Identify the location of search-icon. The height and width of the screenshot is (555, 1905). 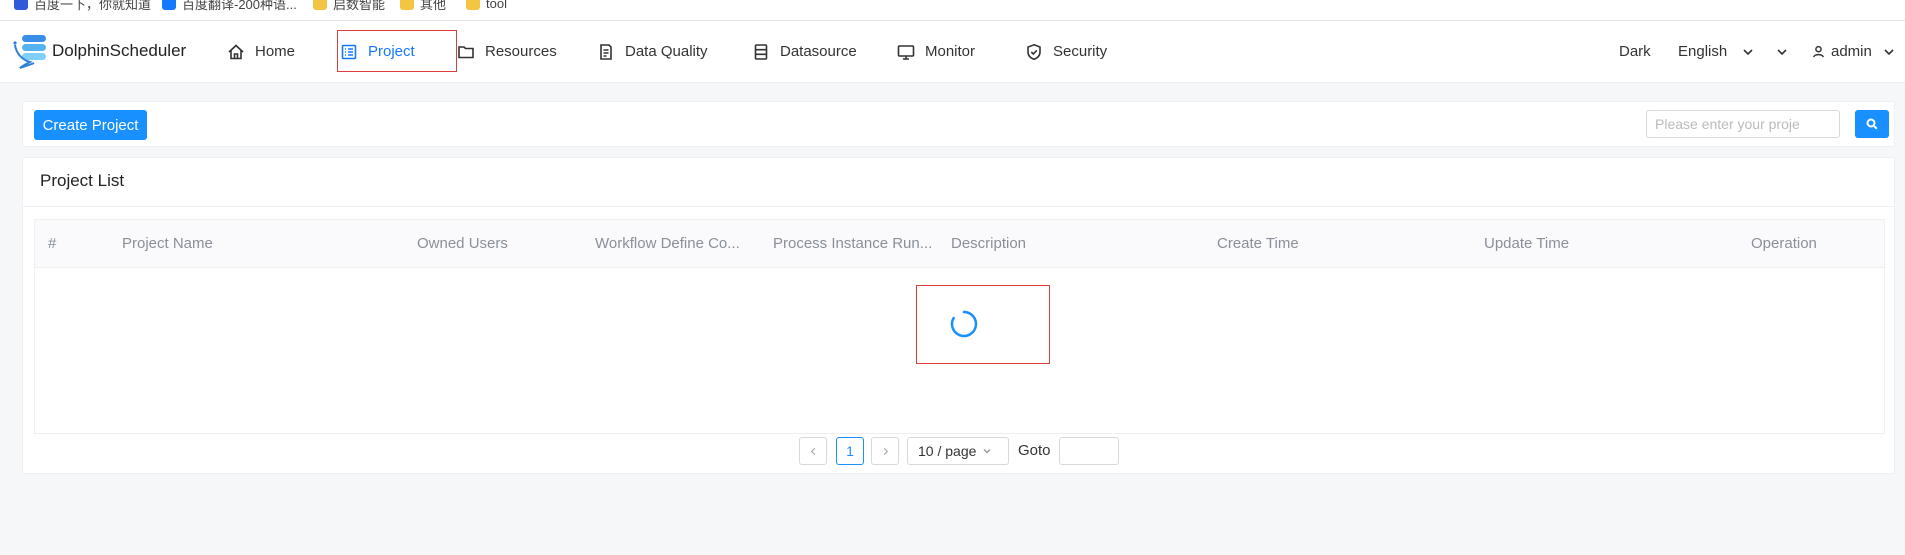
(1872, 124).